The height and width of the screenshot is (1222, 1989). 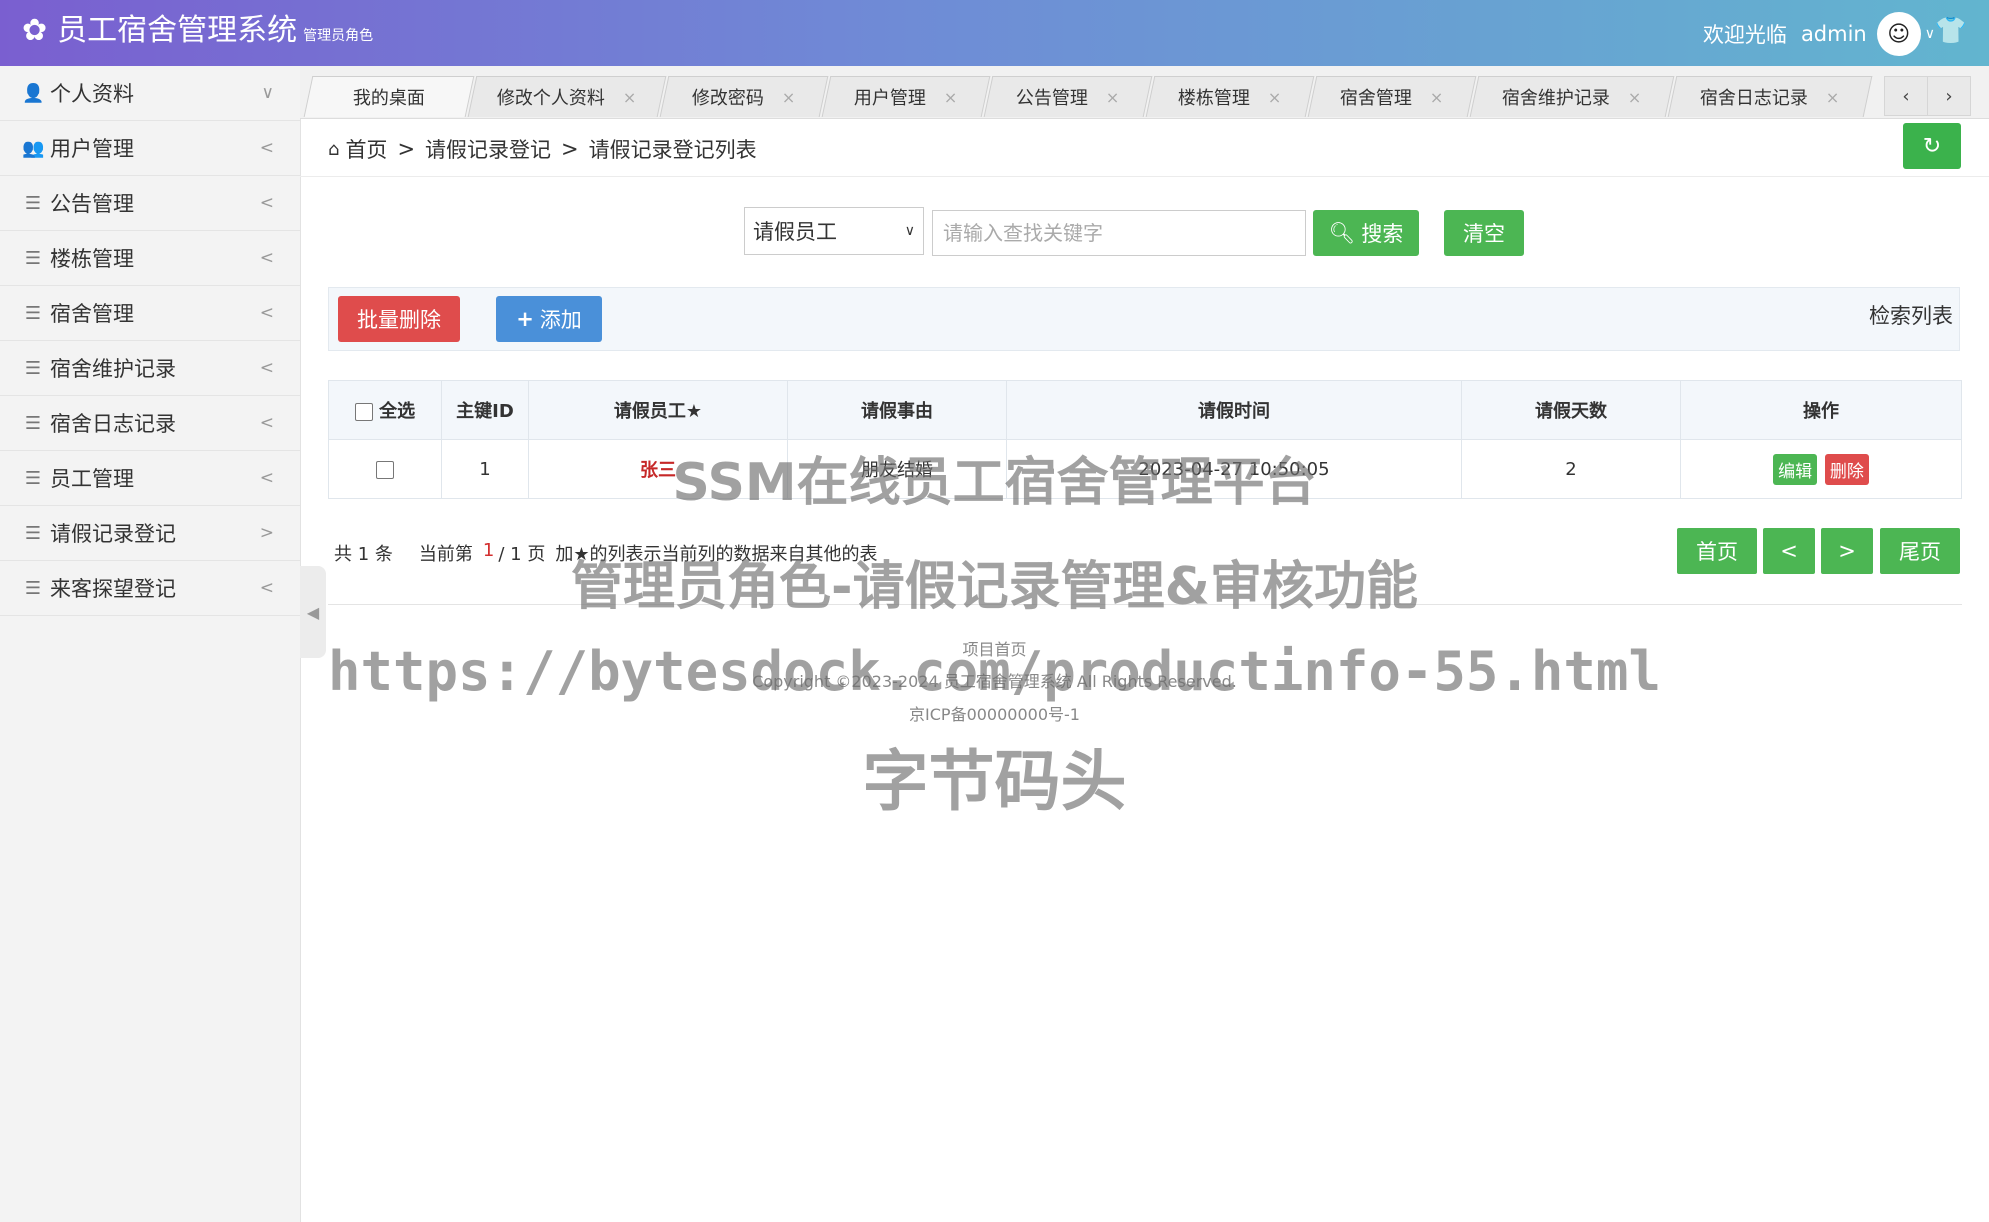 I want to click on tab-desktop: 我的桌面, so click(x=389, y=96).